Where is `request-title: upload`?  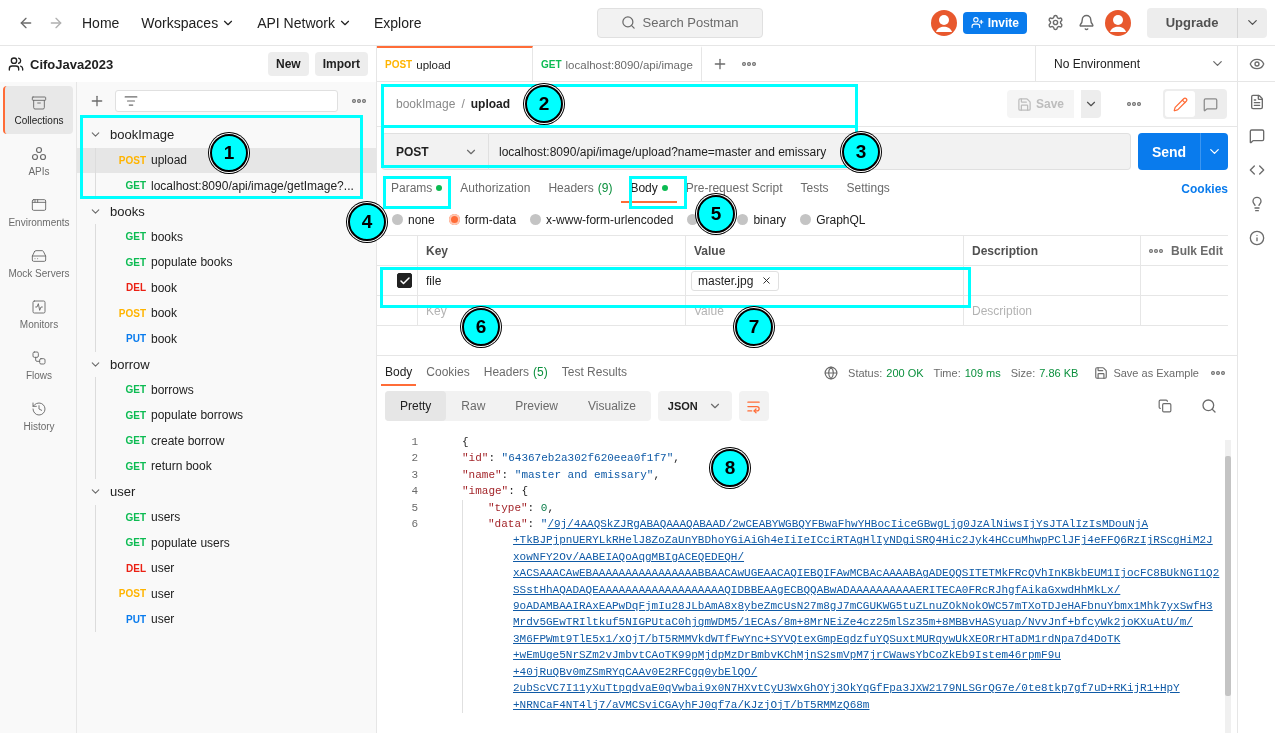 request-title: upload is located at coordinates (490, 104).